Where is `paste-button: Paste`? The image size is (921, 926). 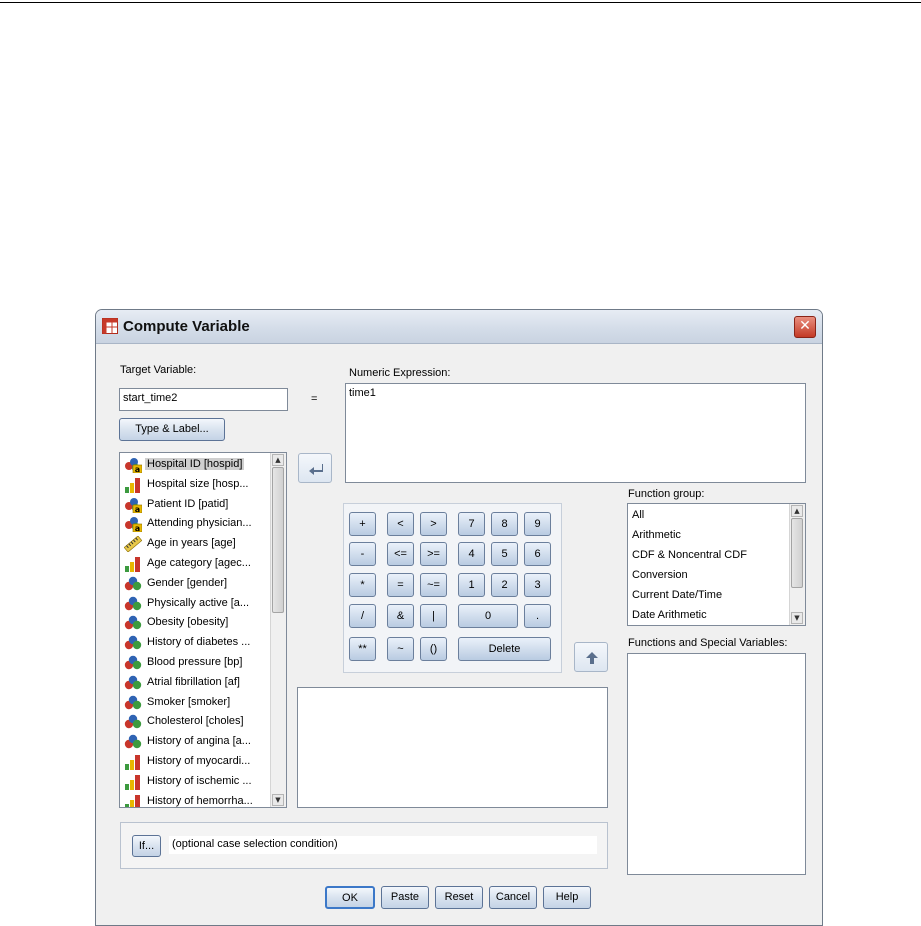
paste-button: Paste is located at coordinates (405, 897).